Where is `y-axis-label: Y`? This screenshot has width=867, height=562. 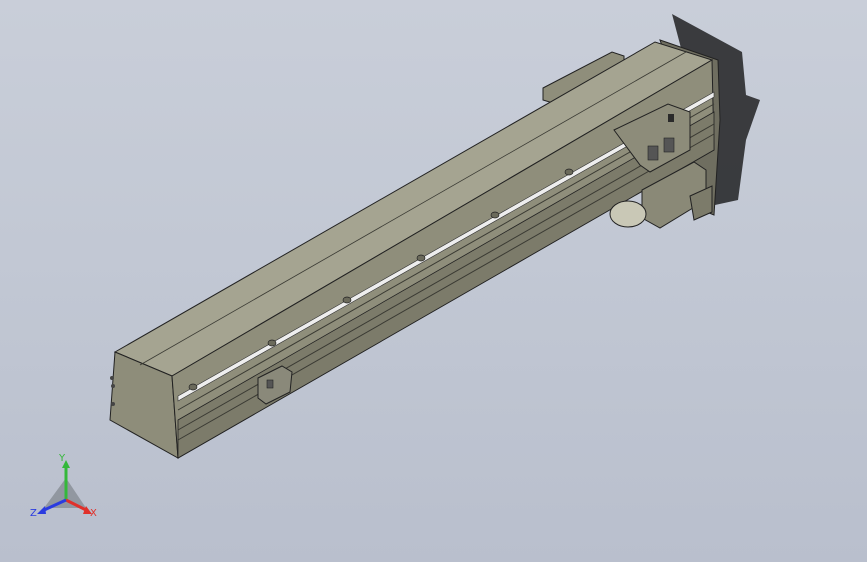
y-axis-label: Y is located at coordinates (62, 458).